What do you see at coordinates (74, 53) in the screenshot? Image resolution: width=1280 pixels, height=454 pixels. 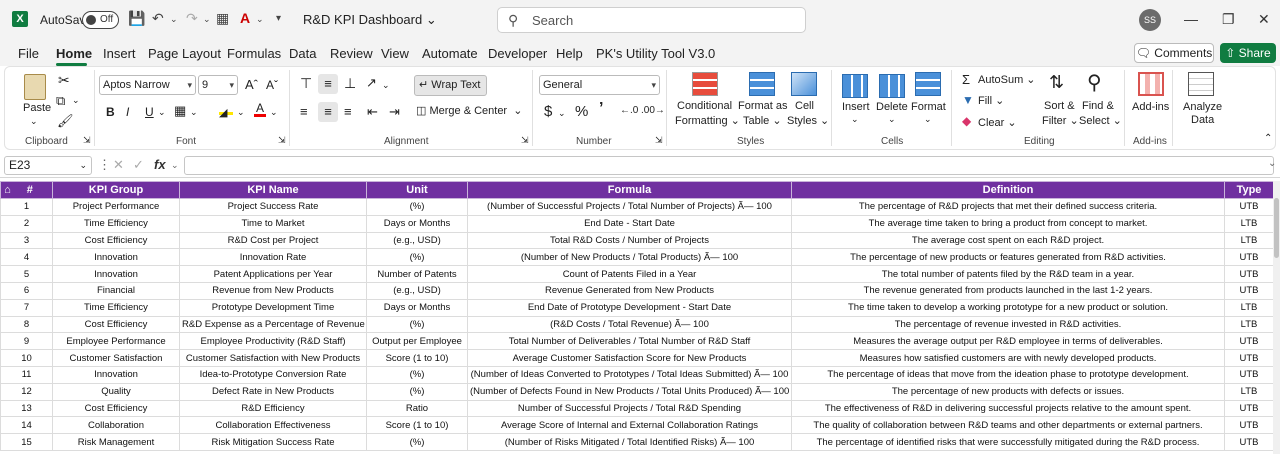 I see `tab-home: Home` at bounding box center [74, 53].